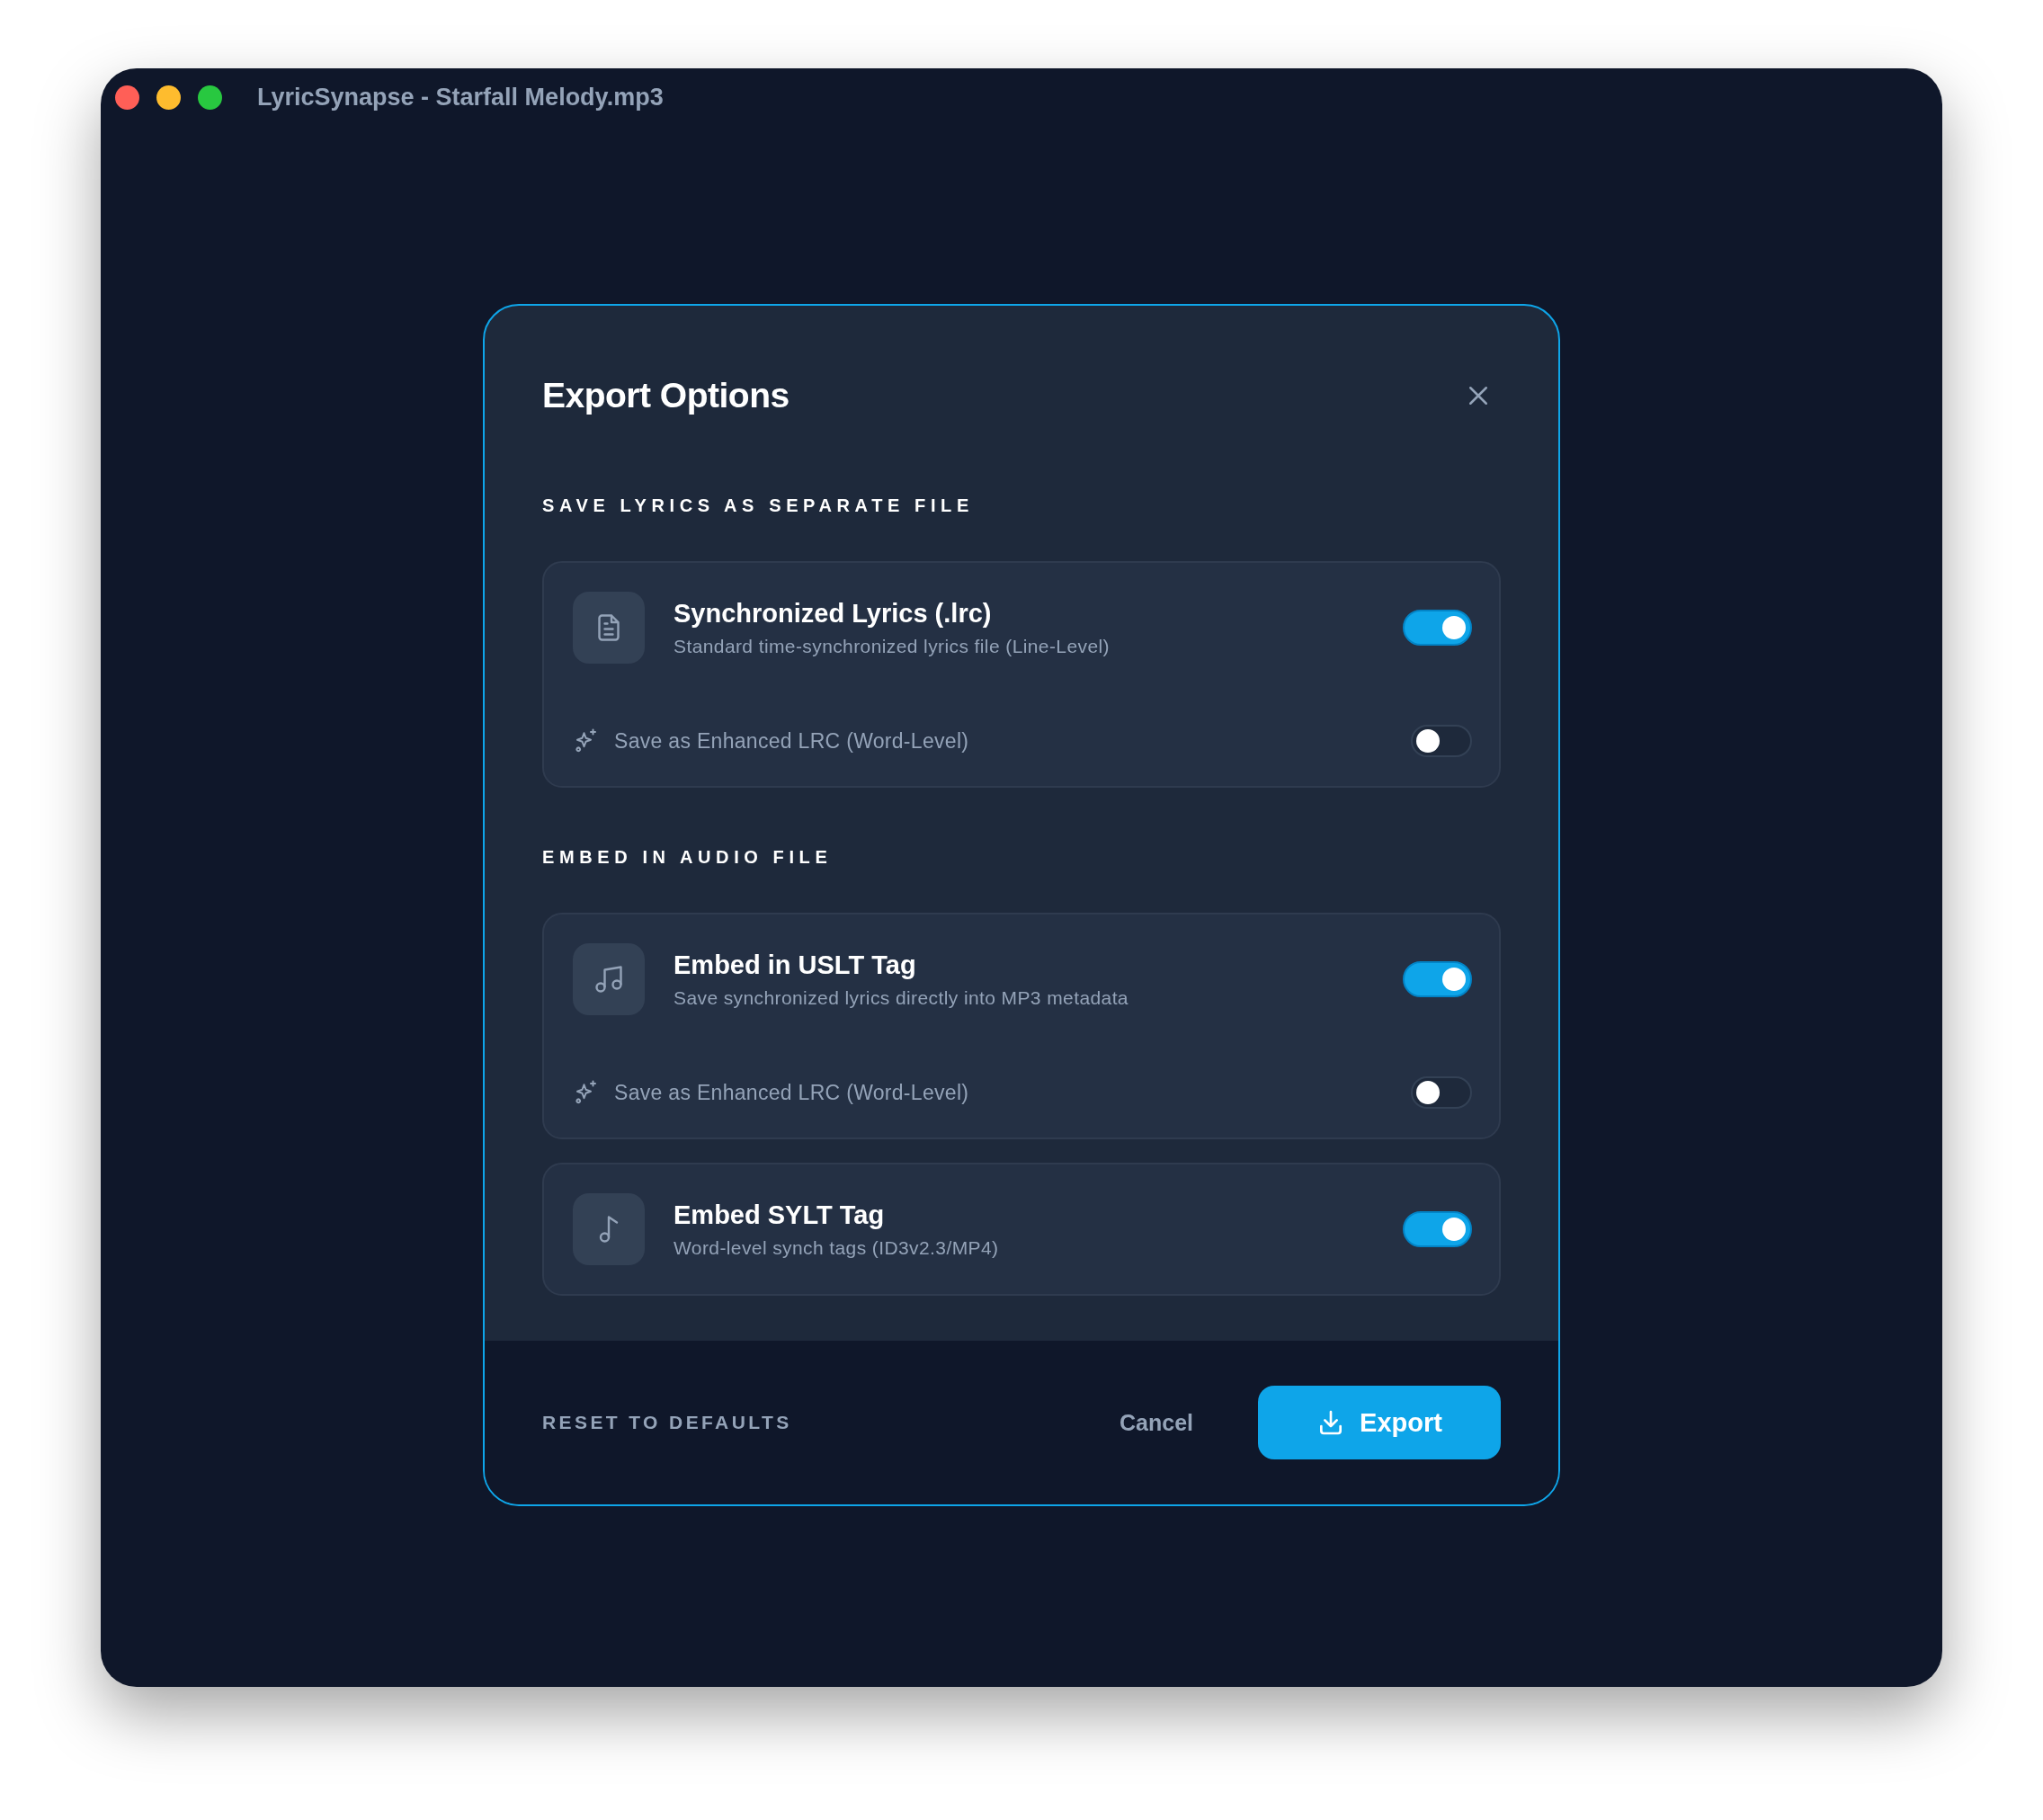 This screenshot has height=1820, width=2043. What do you see at coordinates (837, 1247) in the screenshot?
I see `option-description: Word-level synch tags (ID3v2.3/MP4)` at bounding box center [837, 1247].